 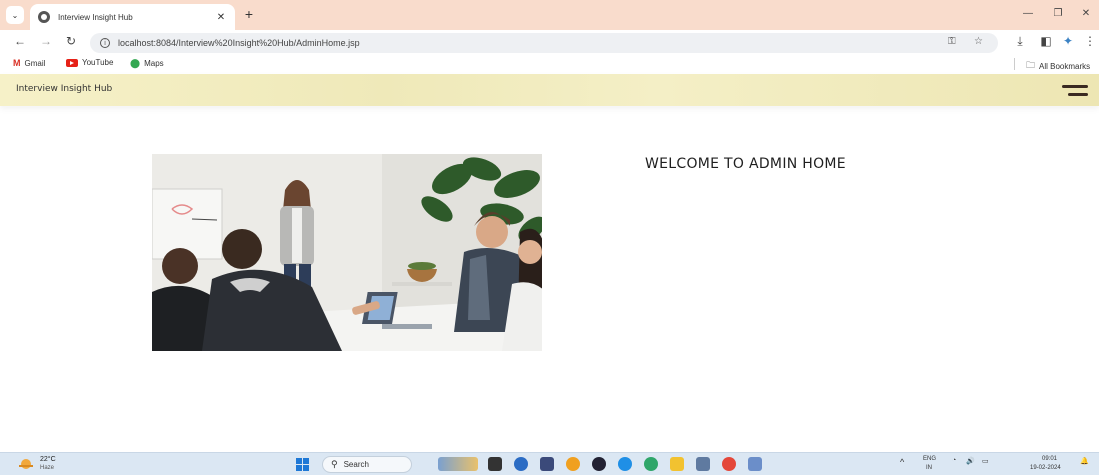 I want to click on edge-icon, so click(x=651, y=464).